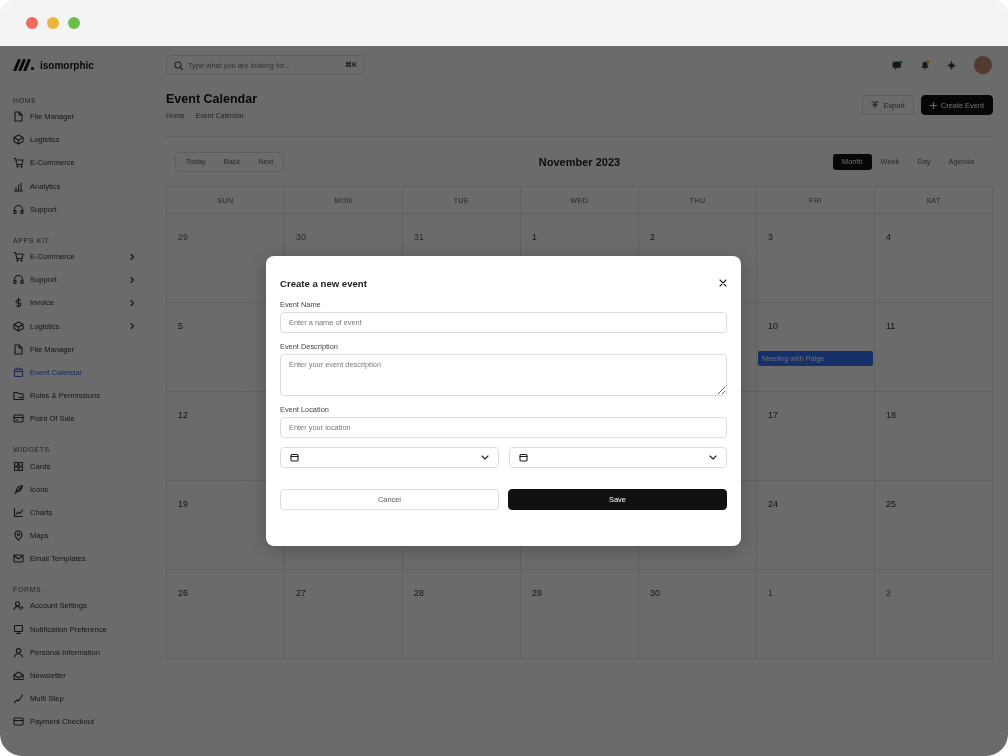 This screenshot has height=756, width=1008. What do you see at coordinates (18, 489) in the screenshot?
I see `feather-icon` at bounding box center [18, 489].